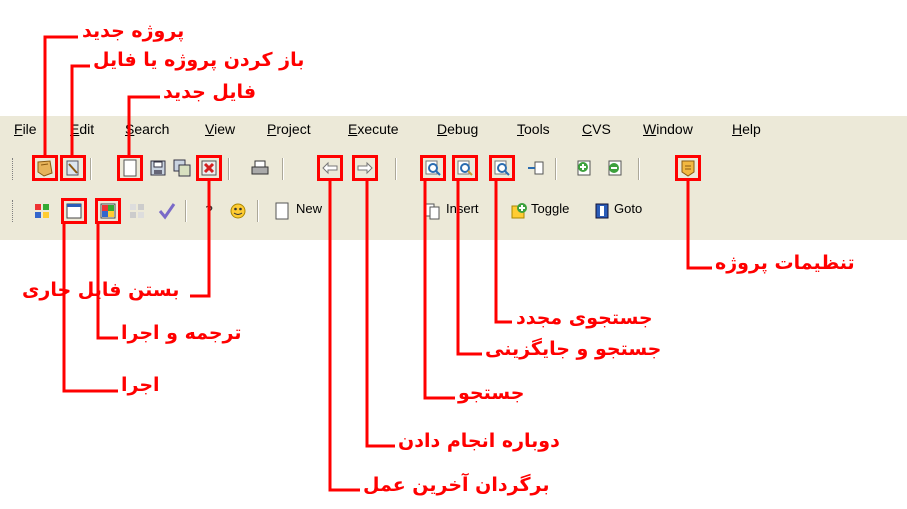  Describe the element at coordinates (199, 60) in the screenshot. I see `label-open-project: باز کردن پروژه یا فایل` at that location.